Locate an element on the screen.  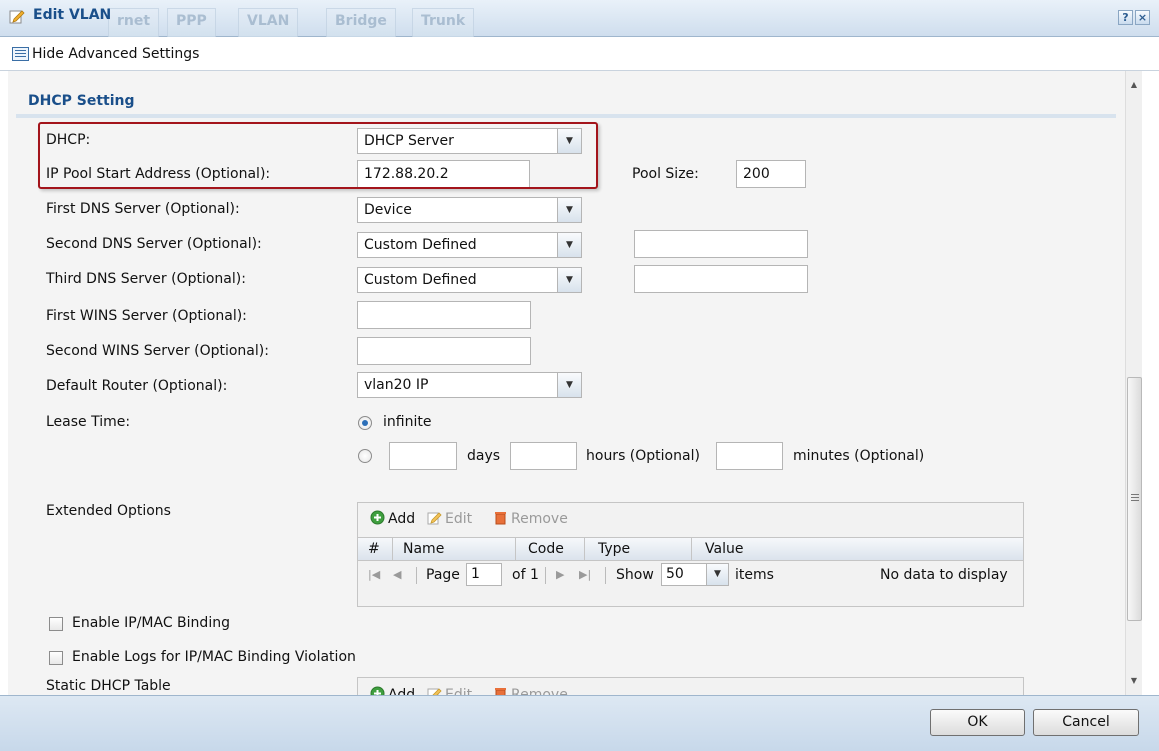
first-dns-select: Device ▼ is located at coordinates (469, 210).